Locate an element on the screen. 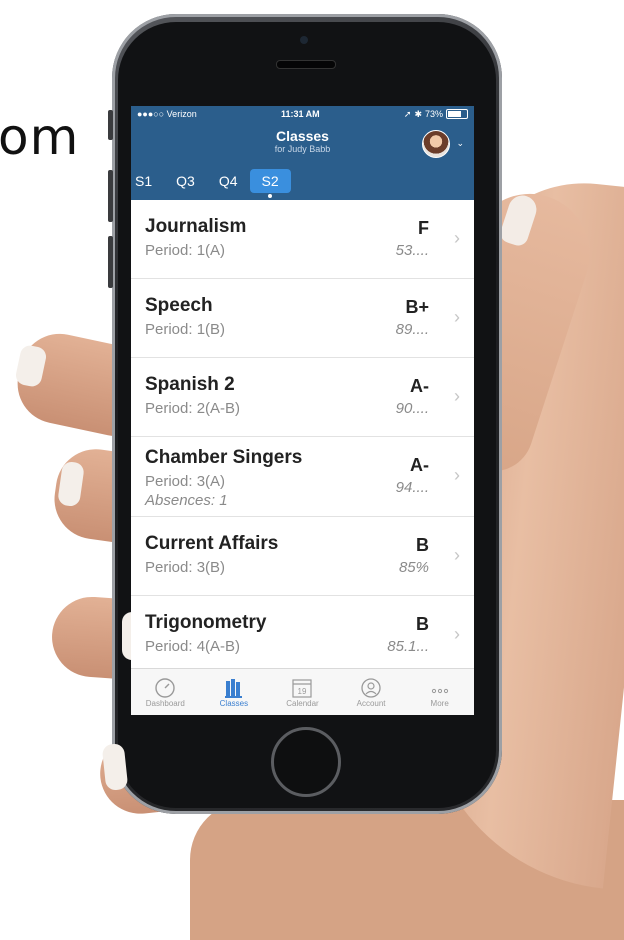  tabbar-label: Classes is located at coordinates (234, 703).